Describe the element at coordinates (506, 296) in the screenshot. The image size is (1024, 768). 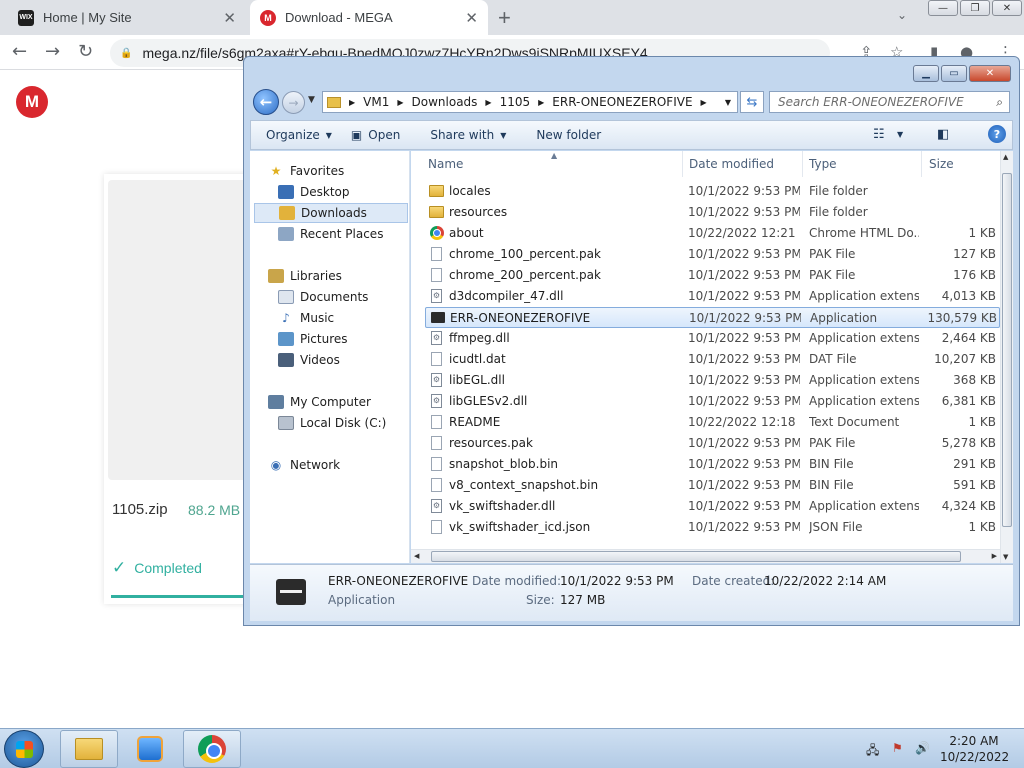
I see `file-name: d3dcompiler_47.dll` at that location.